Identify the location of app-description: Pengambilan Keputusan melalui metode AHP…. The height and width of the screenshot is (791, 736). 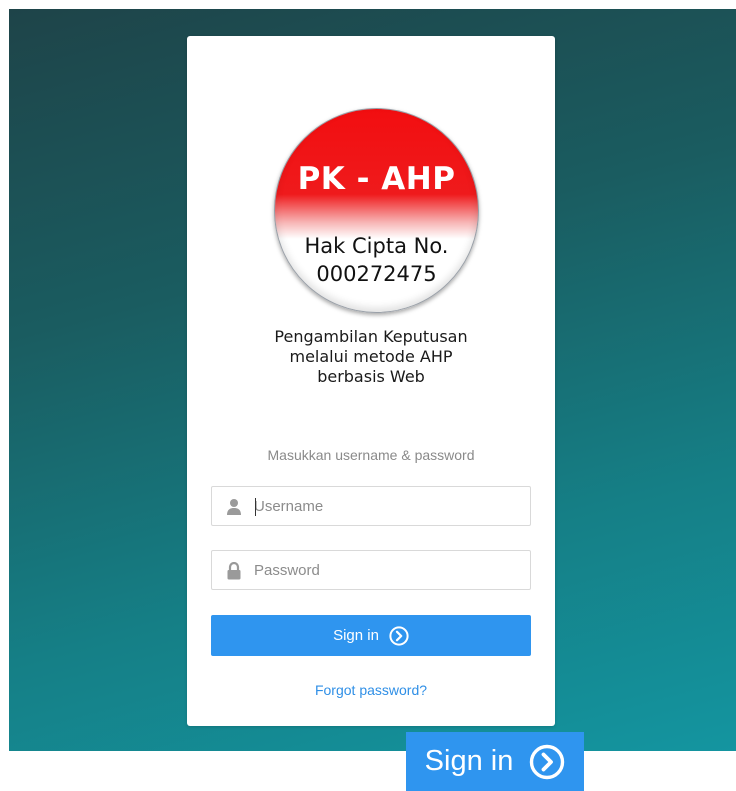
(371, 357).